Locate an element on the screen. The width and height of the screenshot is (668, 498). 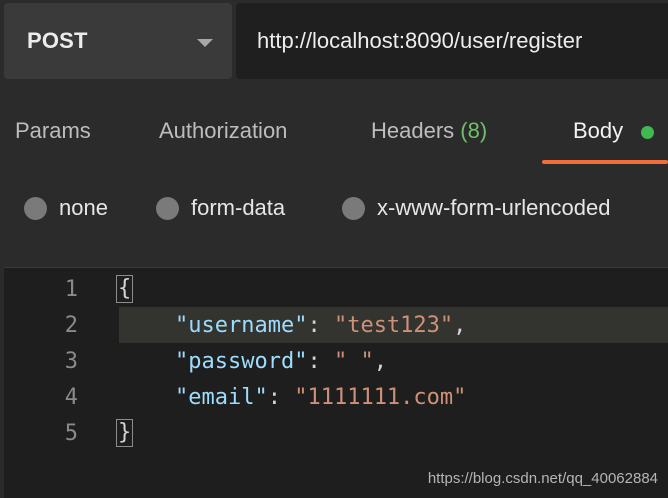
radio-none: none is located at coordinates (66, 208).